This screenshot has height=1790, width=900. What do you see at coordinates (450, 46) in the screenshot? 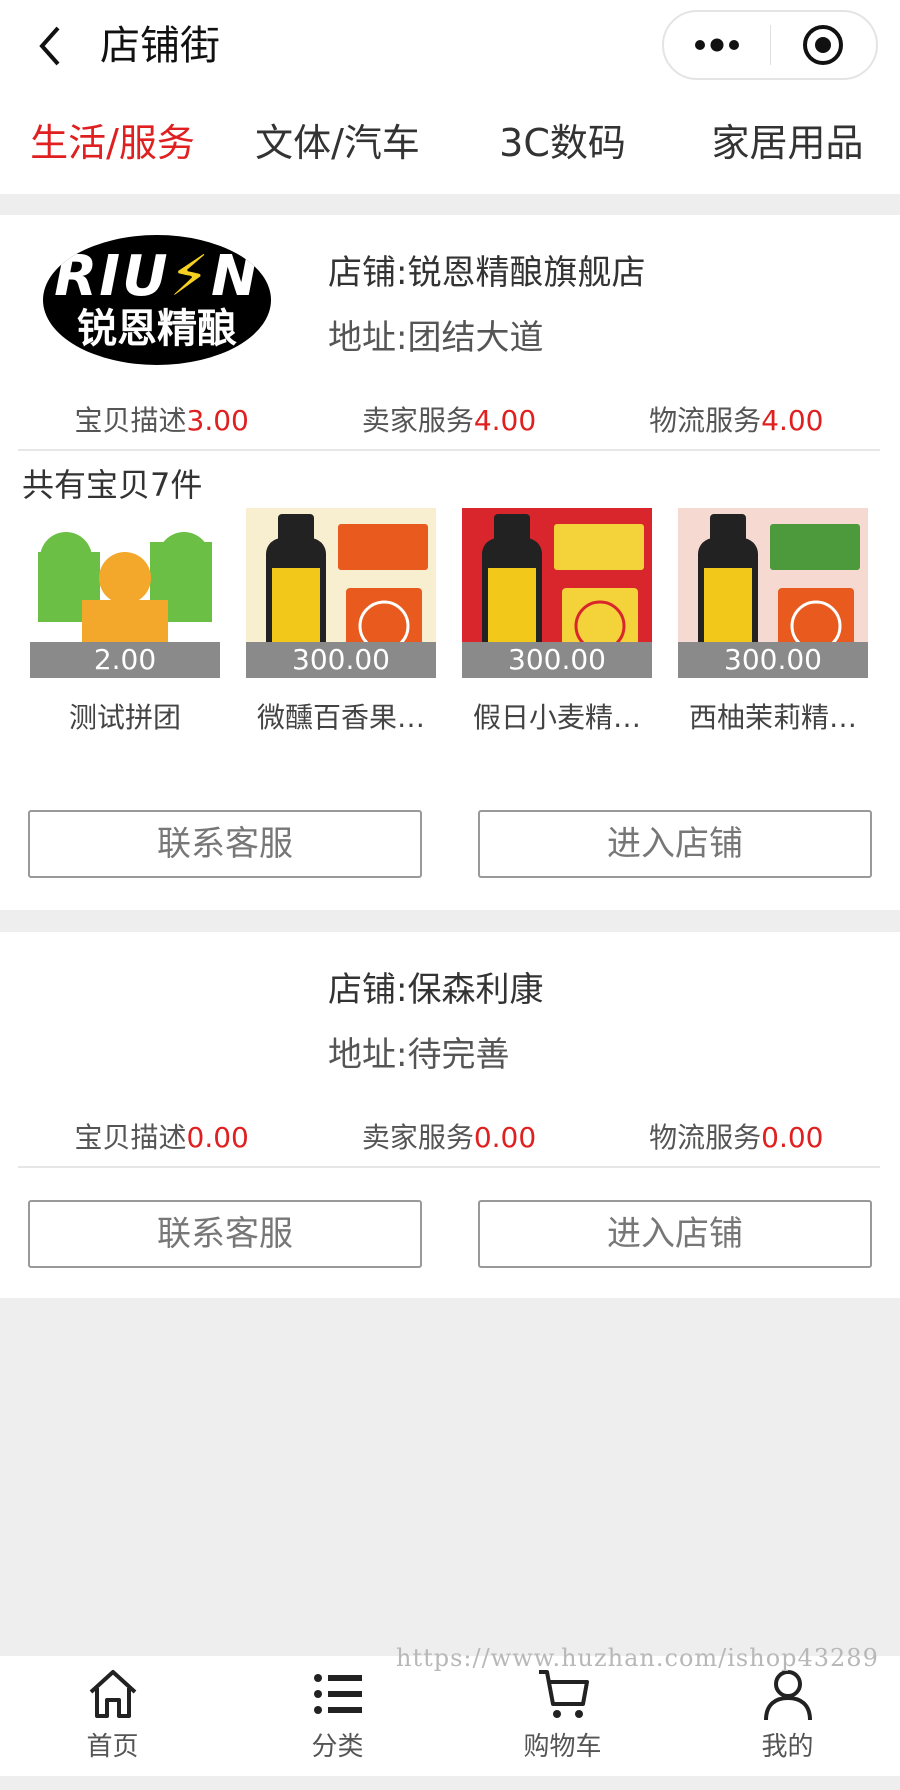
I see `top-navbar: 店铺街` at bounding box center [450, 46].